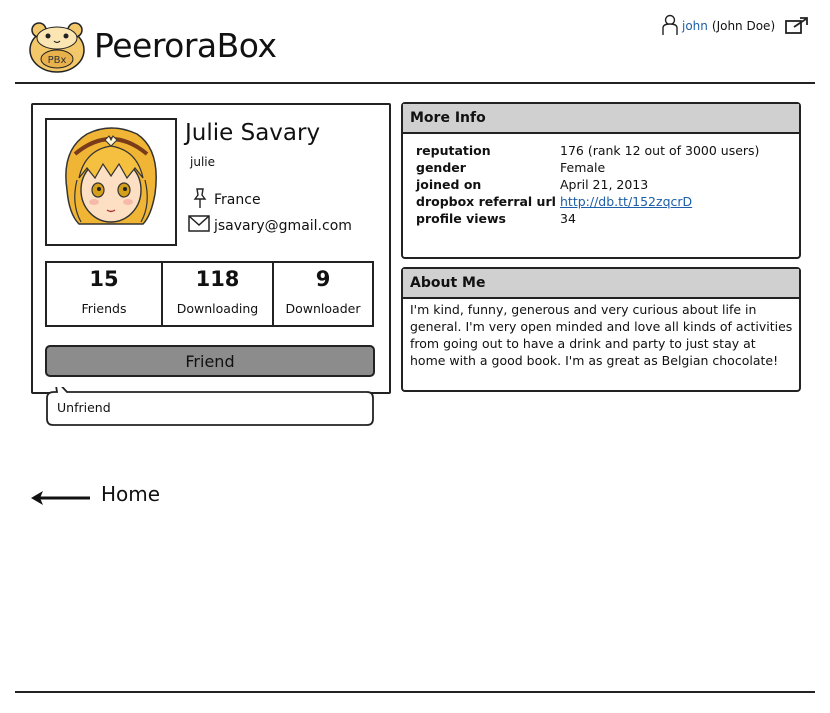 The height and width of the screenshot is (713, 830). I want to click on stat-label: Downloader, so click(323, 308).